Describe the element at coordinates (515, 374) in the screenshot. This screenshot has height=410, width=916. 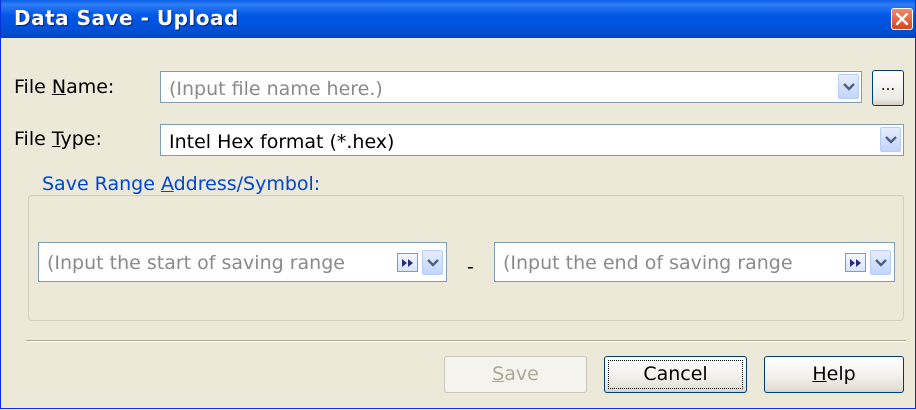
I see `save-button: Save` at that location.